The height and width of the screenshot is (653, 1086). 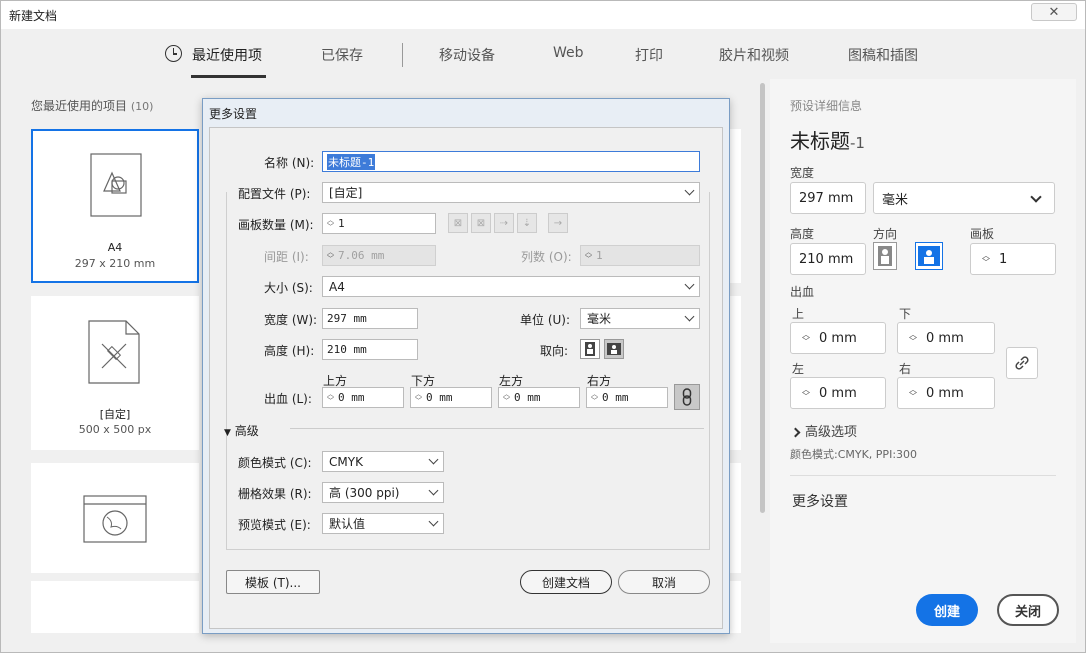 I want to click on window-title: 新建文档, so click(x=33, y=16).